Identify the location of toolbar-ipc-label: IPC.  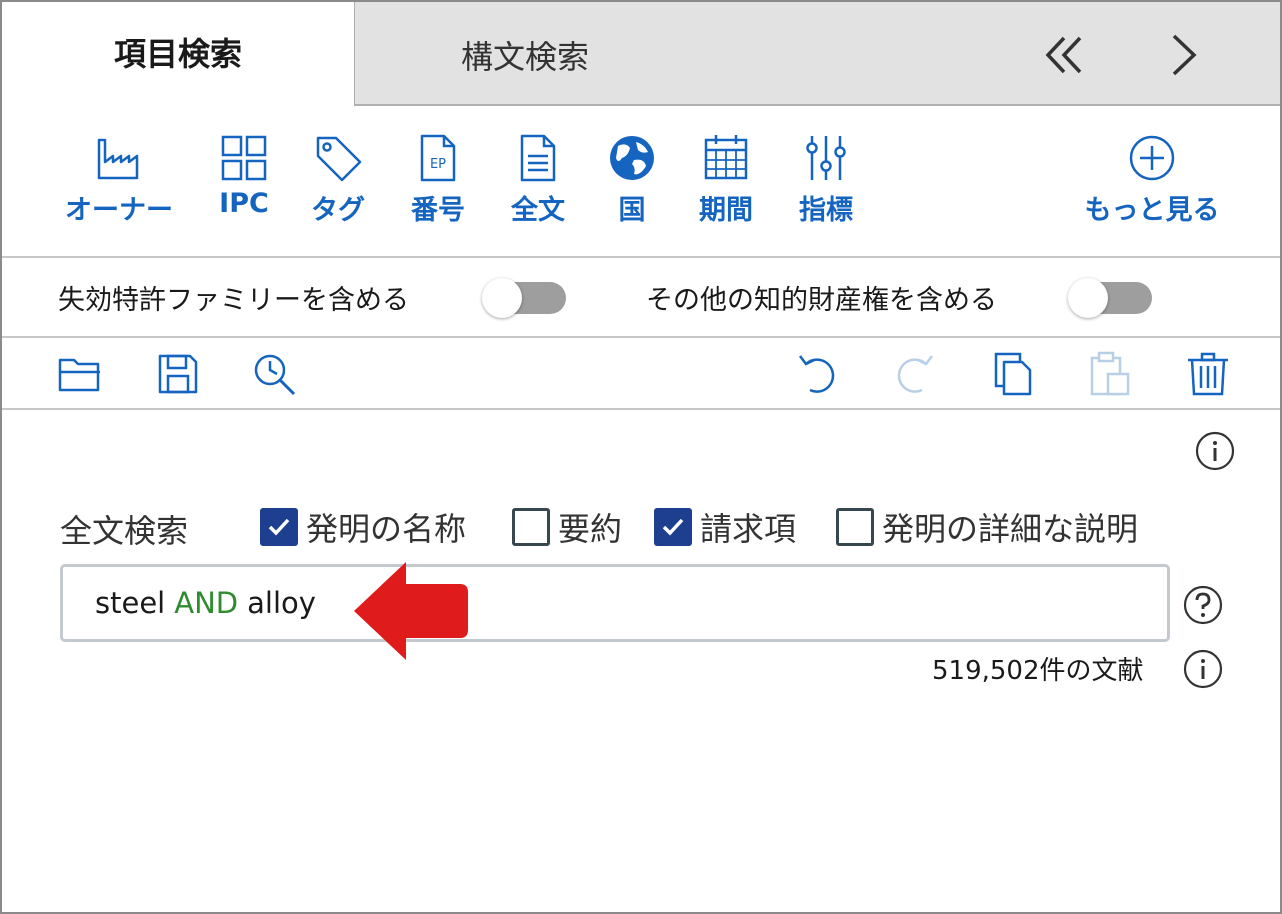
(244, 203).